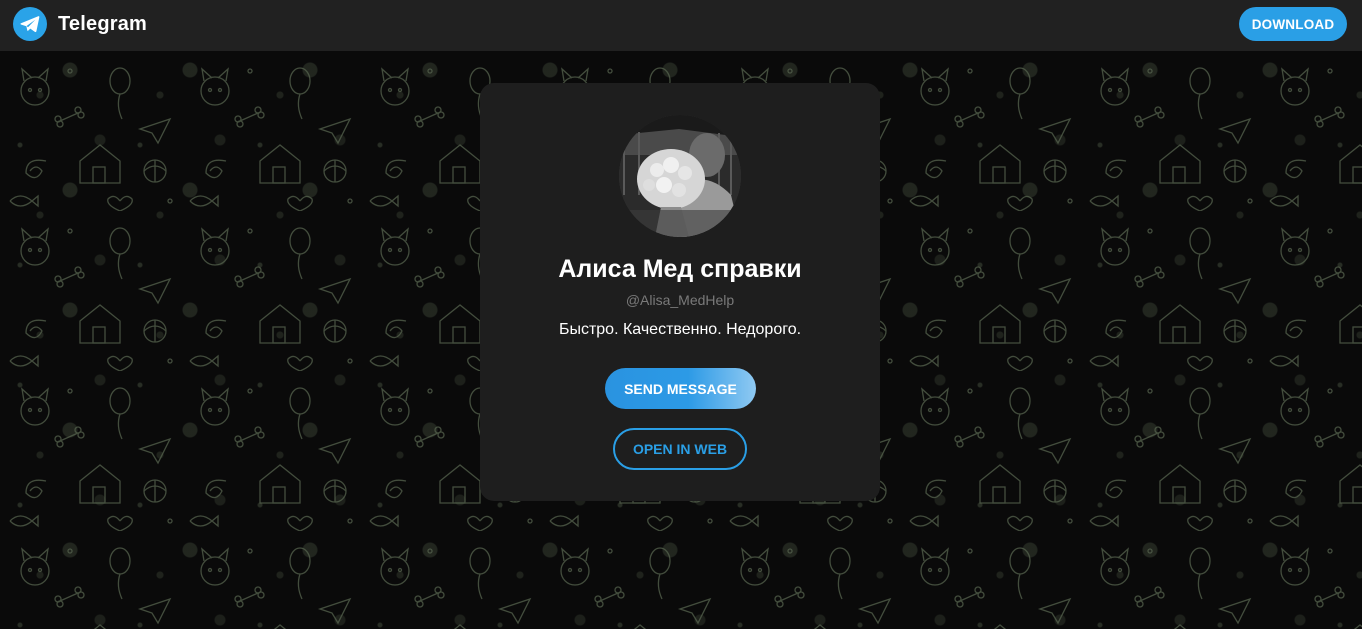 The image size is (1362, 629). Describe the element at coordinates (681, 25) in the screenshot. I see `top-bar: Telegram DOWNLOAD` at that location.